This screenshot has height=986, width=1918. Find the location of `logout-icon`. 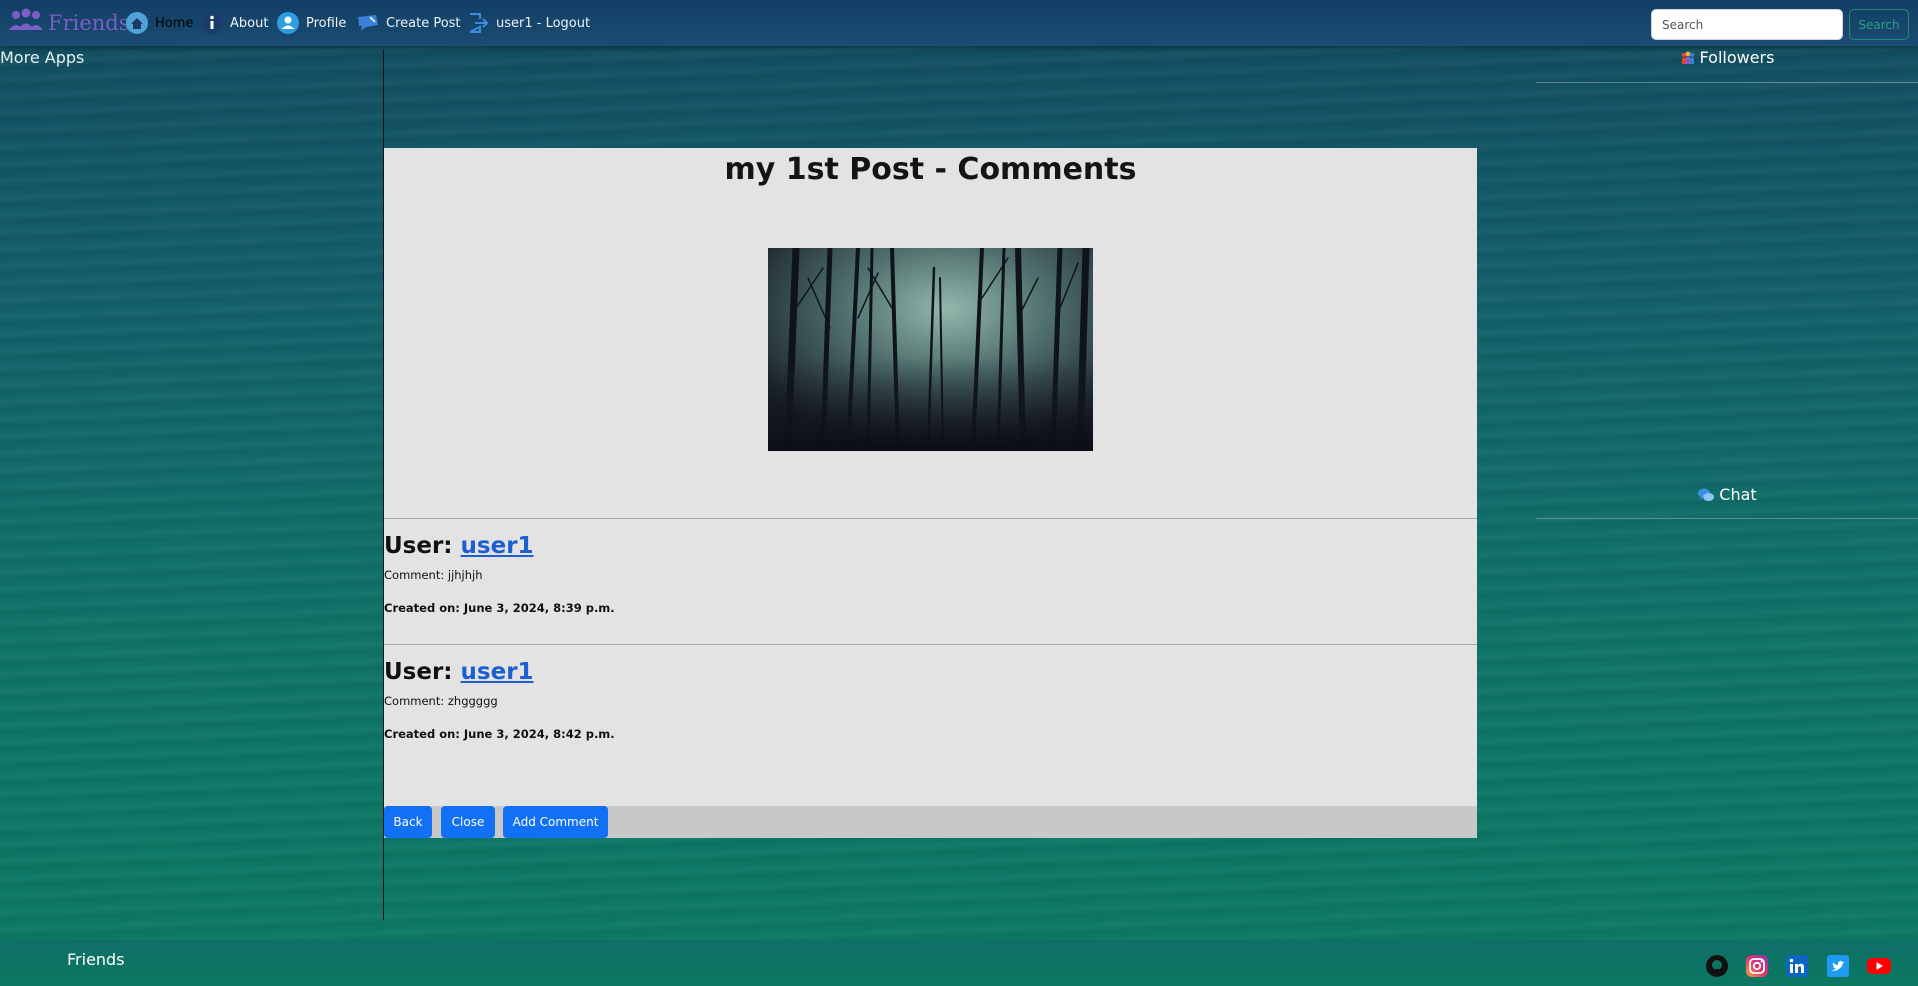

logout-icon is located at coordinates (478, 23).